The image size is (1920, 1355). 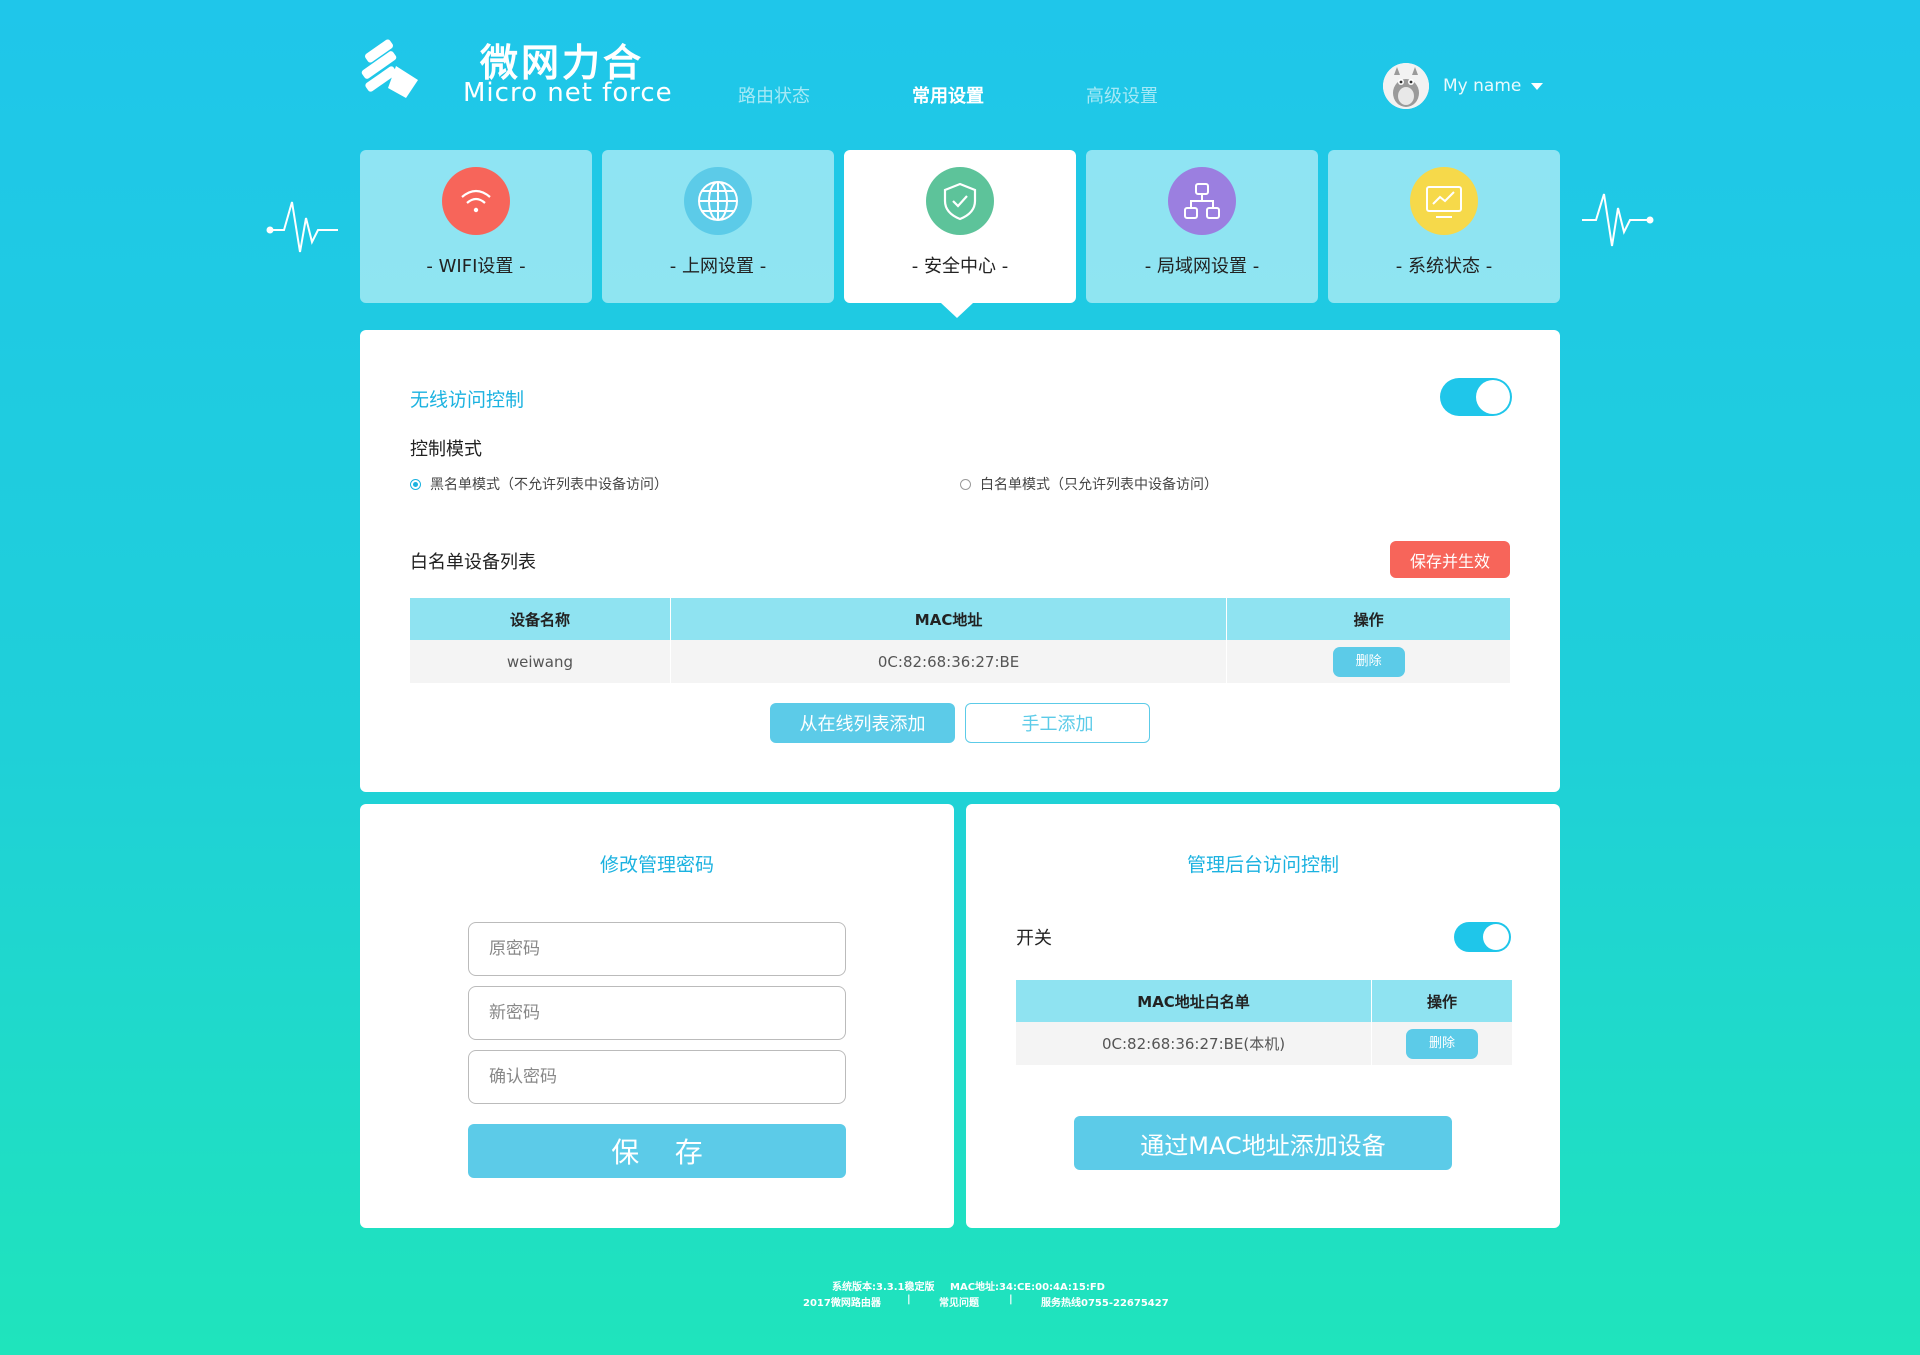 What do you see at coordinates (540, 661) in the screenshot?
I see `device-name-cell: weiwang` at bounding box center [540, 661].